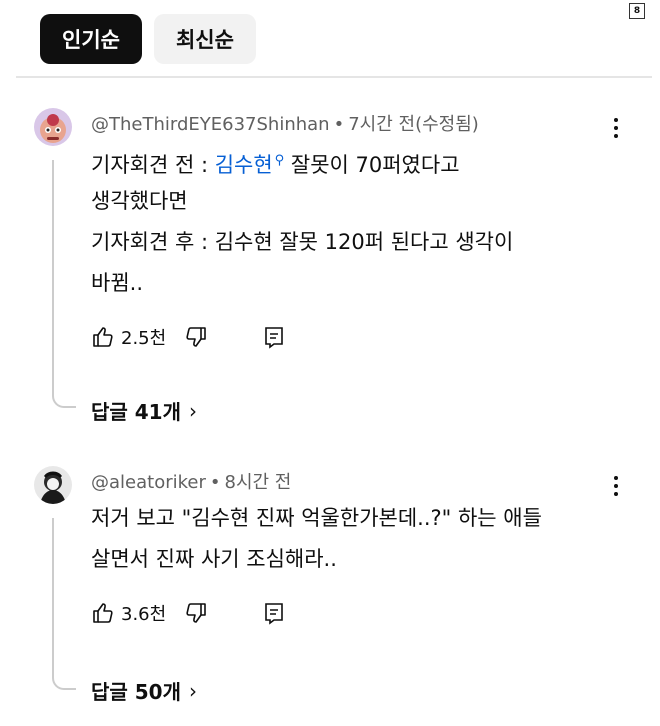 The height and width of the screenshot is (726, 660). What do you see at coordinates (302, 242) in the screenshot?
I see `comment-line: 기자회견 후 : 김수현 잘못 120퍼 된다고 생각이` at bounding box center [302, 242].